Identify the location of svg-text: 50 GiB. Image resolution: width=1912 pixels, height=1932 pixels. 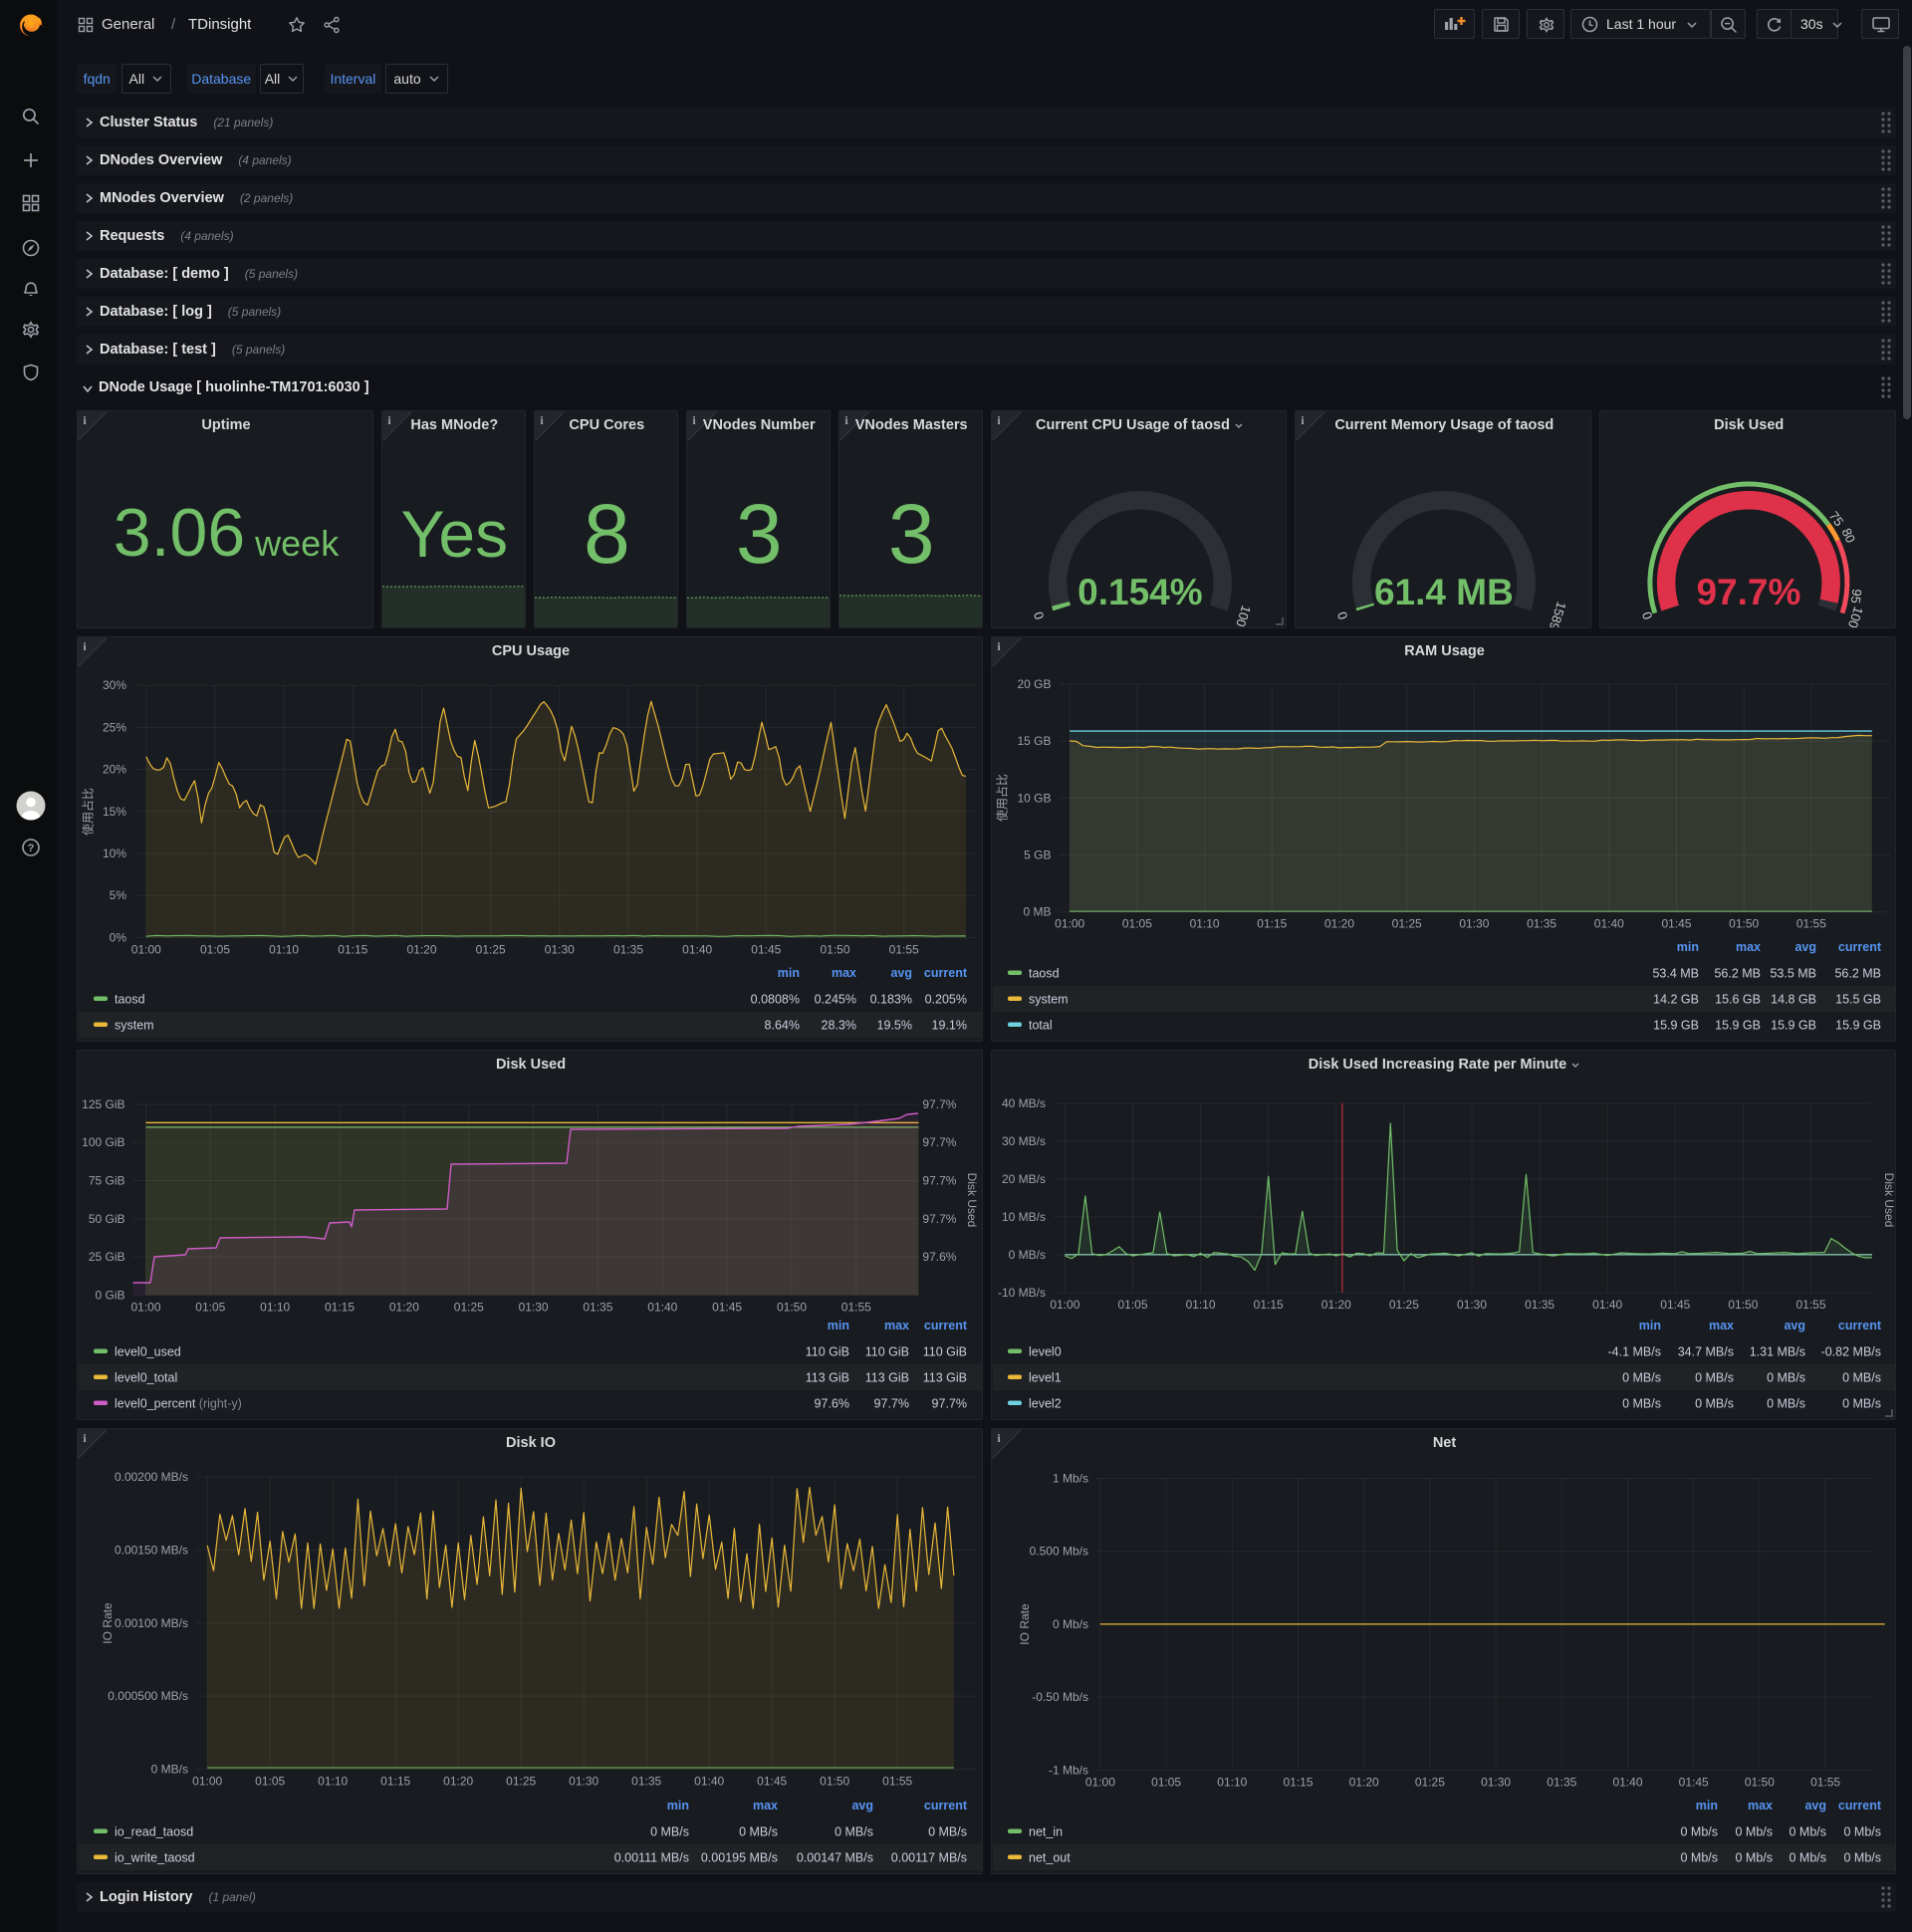
(107, 1219).